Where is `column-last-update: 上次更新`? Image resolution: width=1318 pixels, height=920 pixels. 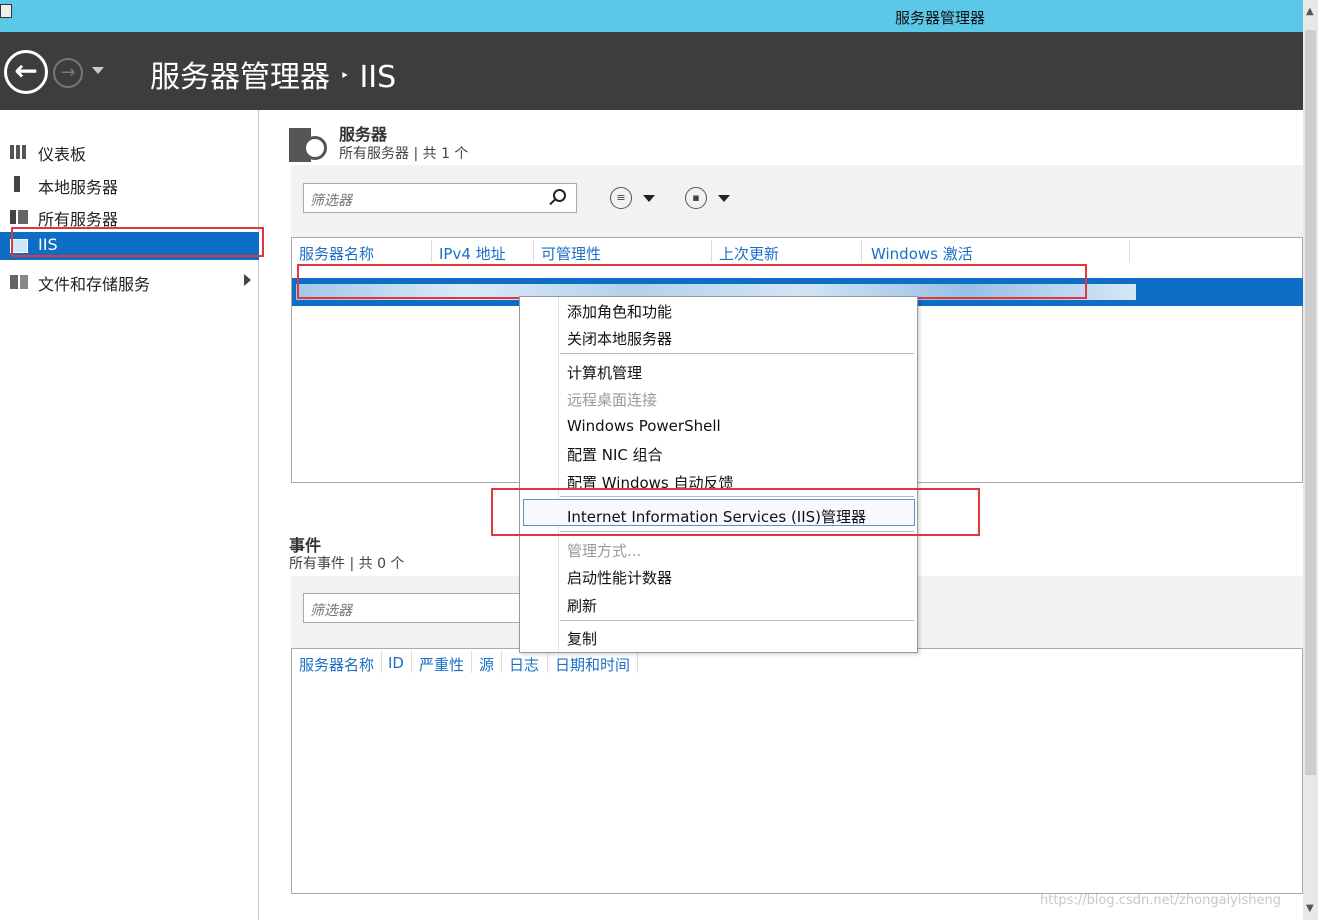
column-last-update: 上次更新 is located at coordinates (749, 253).